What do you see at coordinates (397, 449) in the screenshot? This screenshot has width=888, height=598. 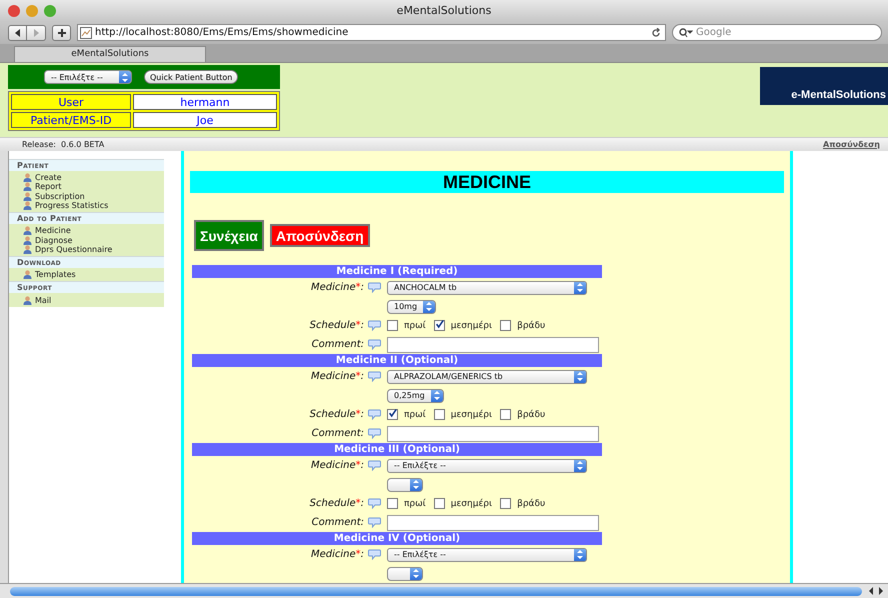 I see `section-header: Medicine III (Optional)` at bounding box center [397, 449].